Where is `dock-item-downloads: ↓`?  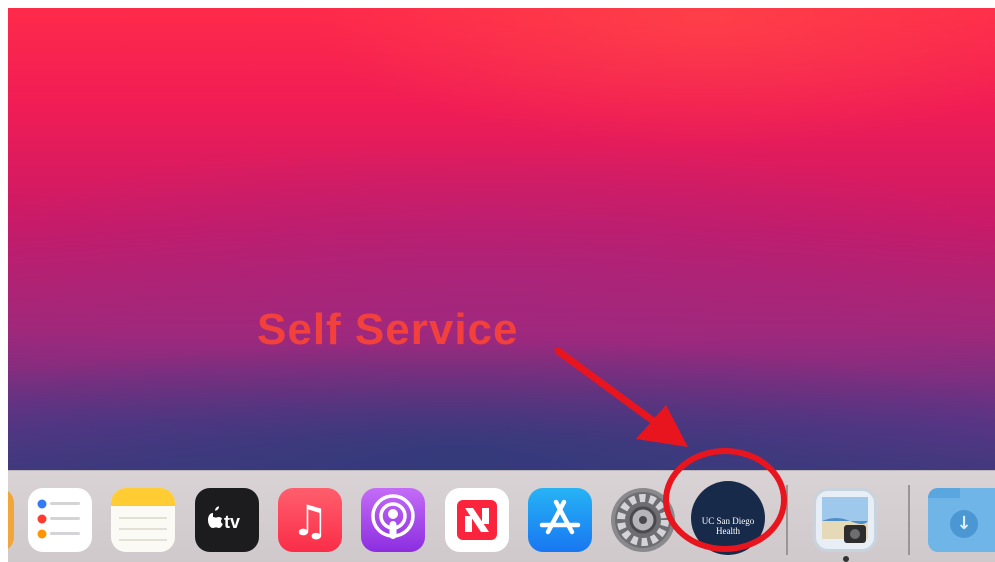 dock-item-downloads: ↓ is located at coordinates (961, 520).